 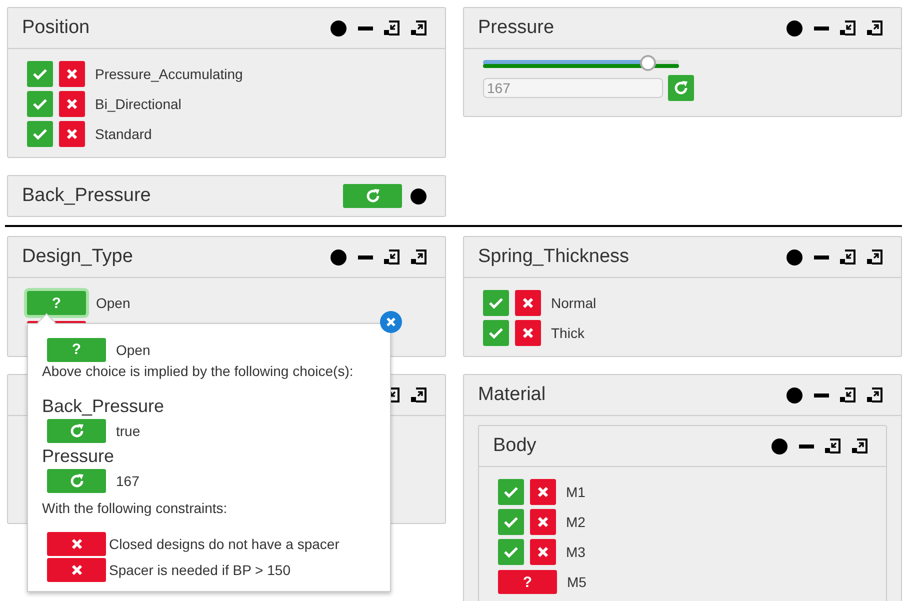 What do you see at coordinates (224, 544) in the screenshot?
I see `constraint-text: Closed designs do not have a spacer` at bounding box center [224, 544].